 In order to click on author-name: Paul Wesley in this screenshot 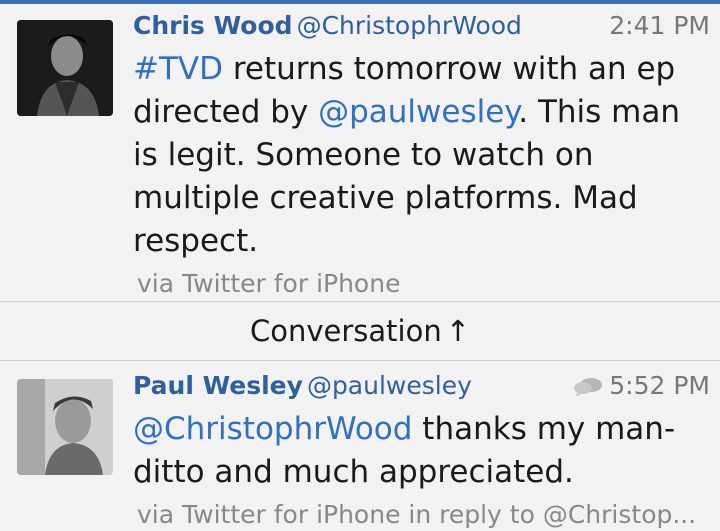, I will do `click(218, 385)`.